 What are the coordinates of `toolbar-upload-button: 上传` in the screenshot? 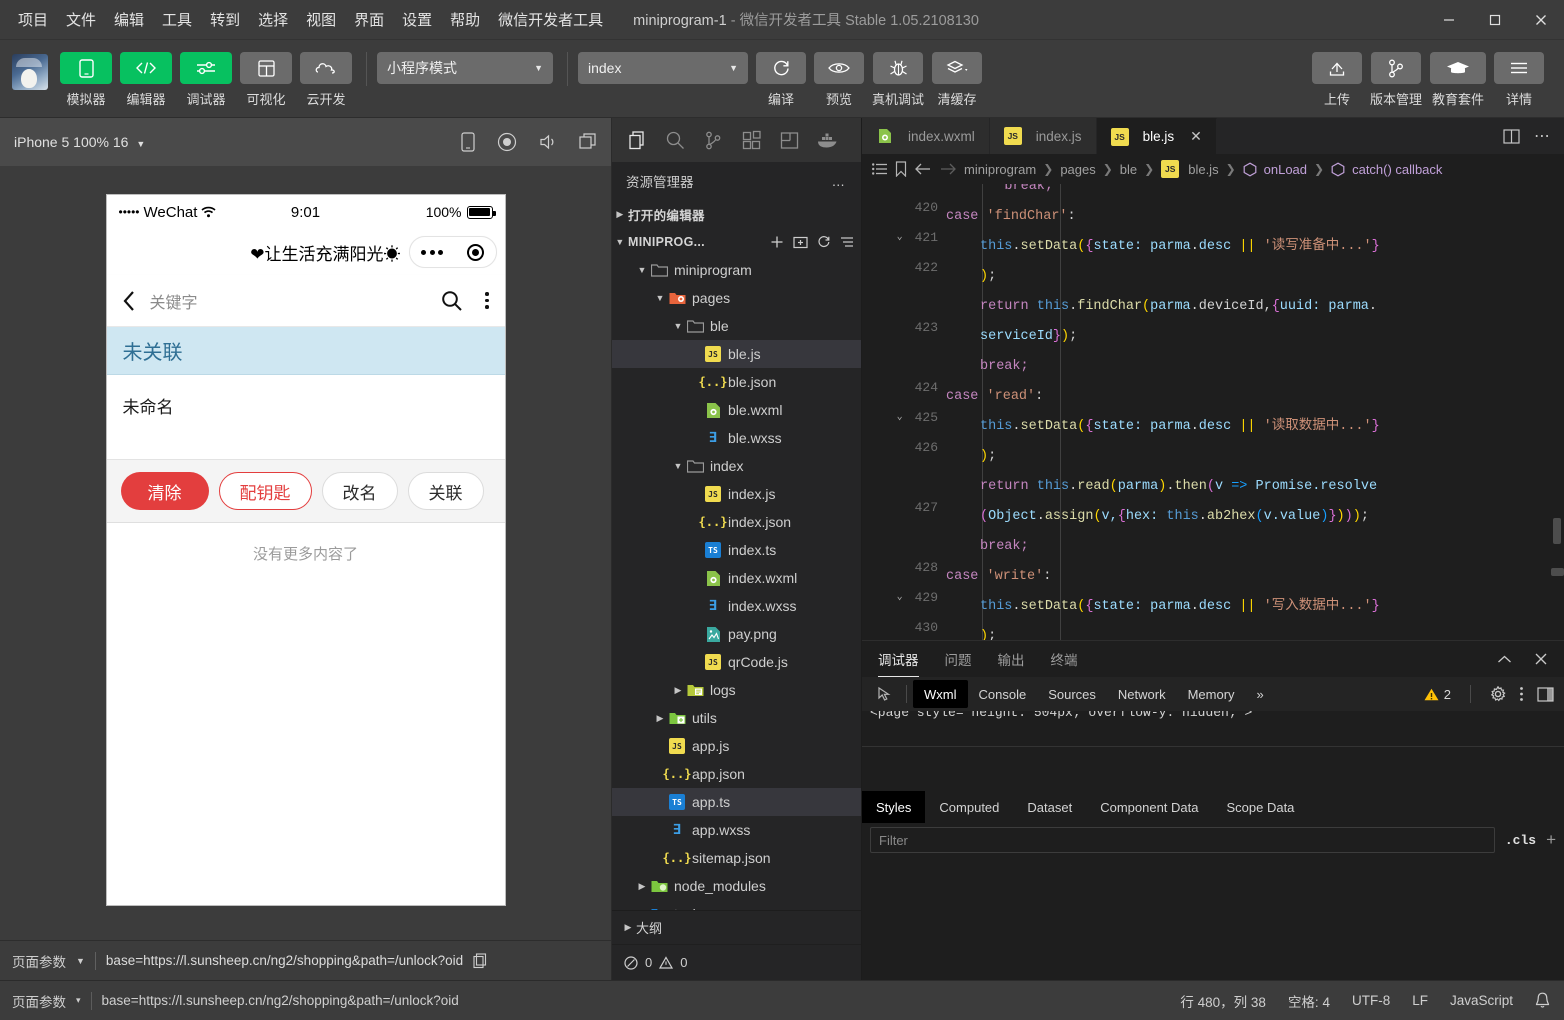 It's located at (1336, 77).